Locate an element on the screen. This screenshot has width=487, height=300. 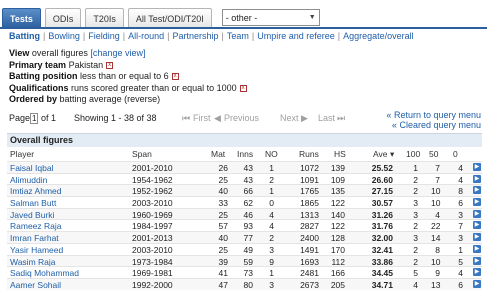
change-view-link: [change view] is located at coordinates (117, 53).